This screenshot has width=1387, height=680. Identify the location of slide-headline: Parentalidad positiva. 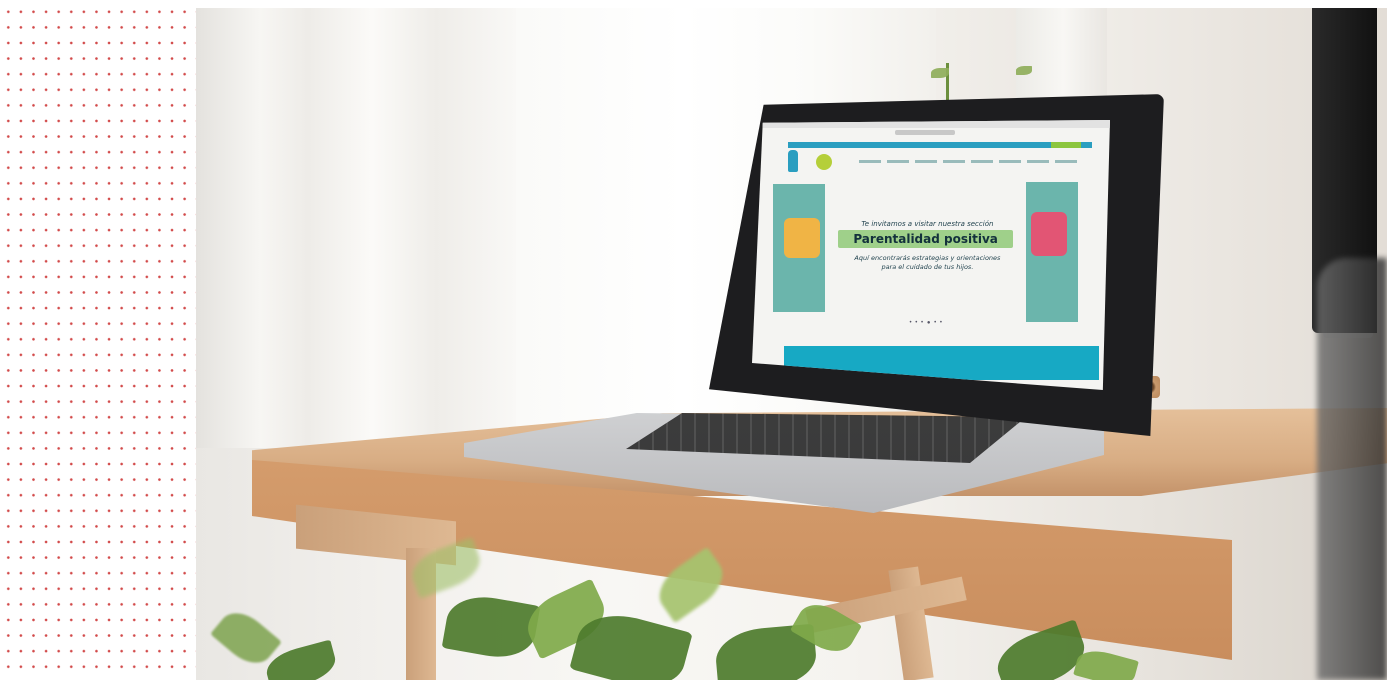
(925, 239).